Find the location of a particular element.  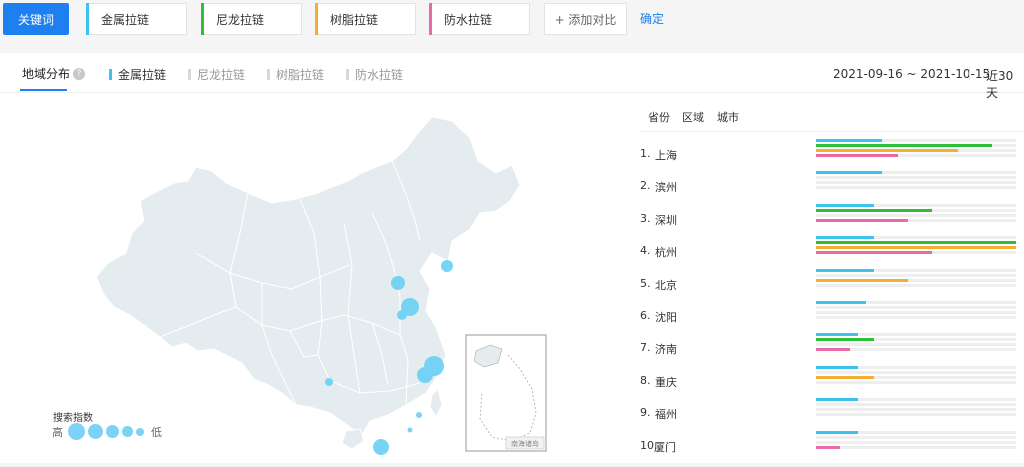

south-sea-inset: 南海诸岛 is located at coordinates (506, 393).